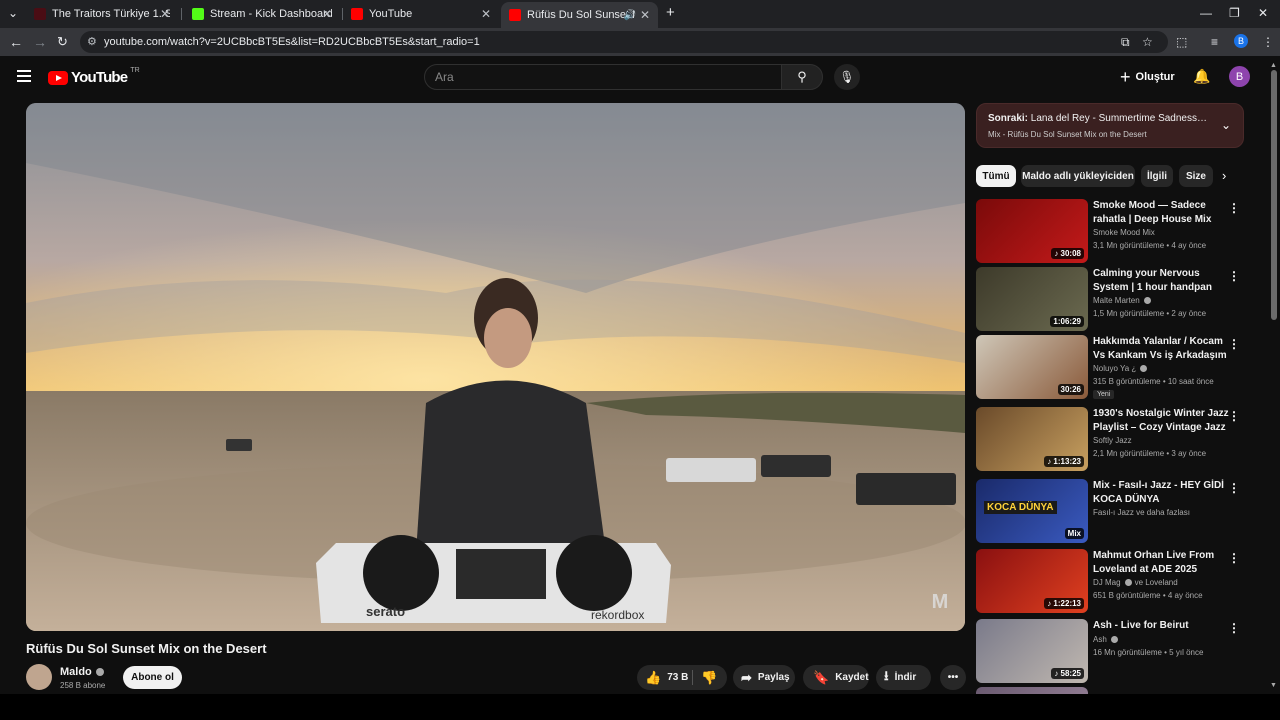 The height and width of the screenshot is (720, 1280). Describe the element at coordinates (1196, 176) in the screenshot. I see `chip-for-you: Size` at that location.